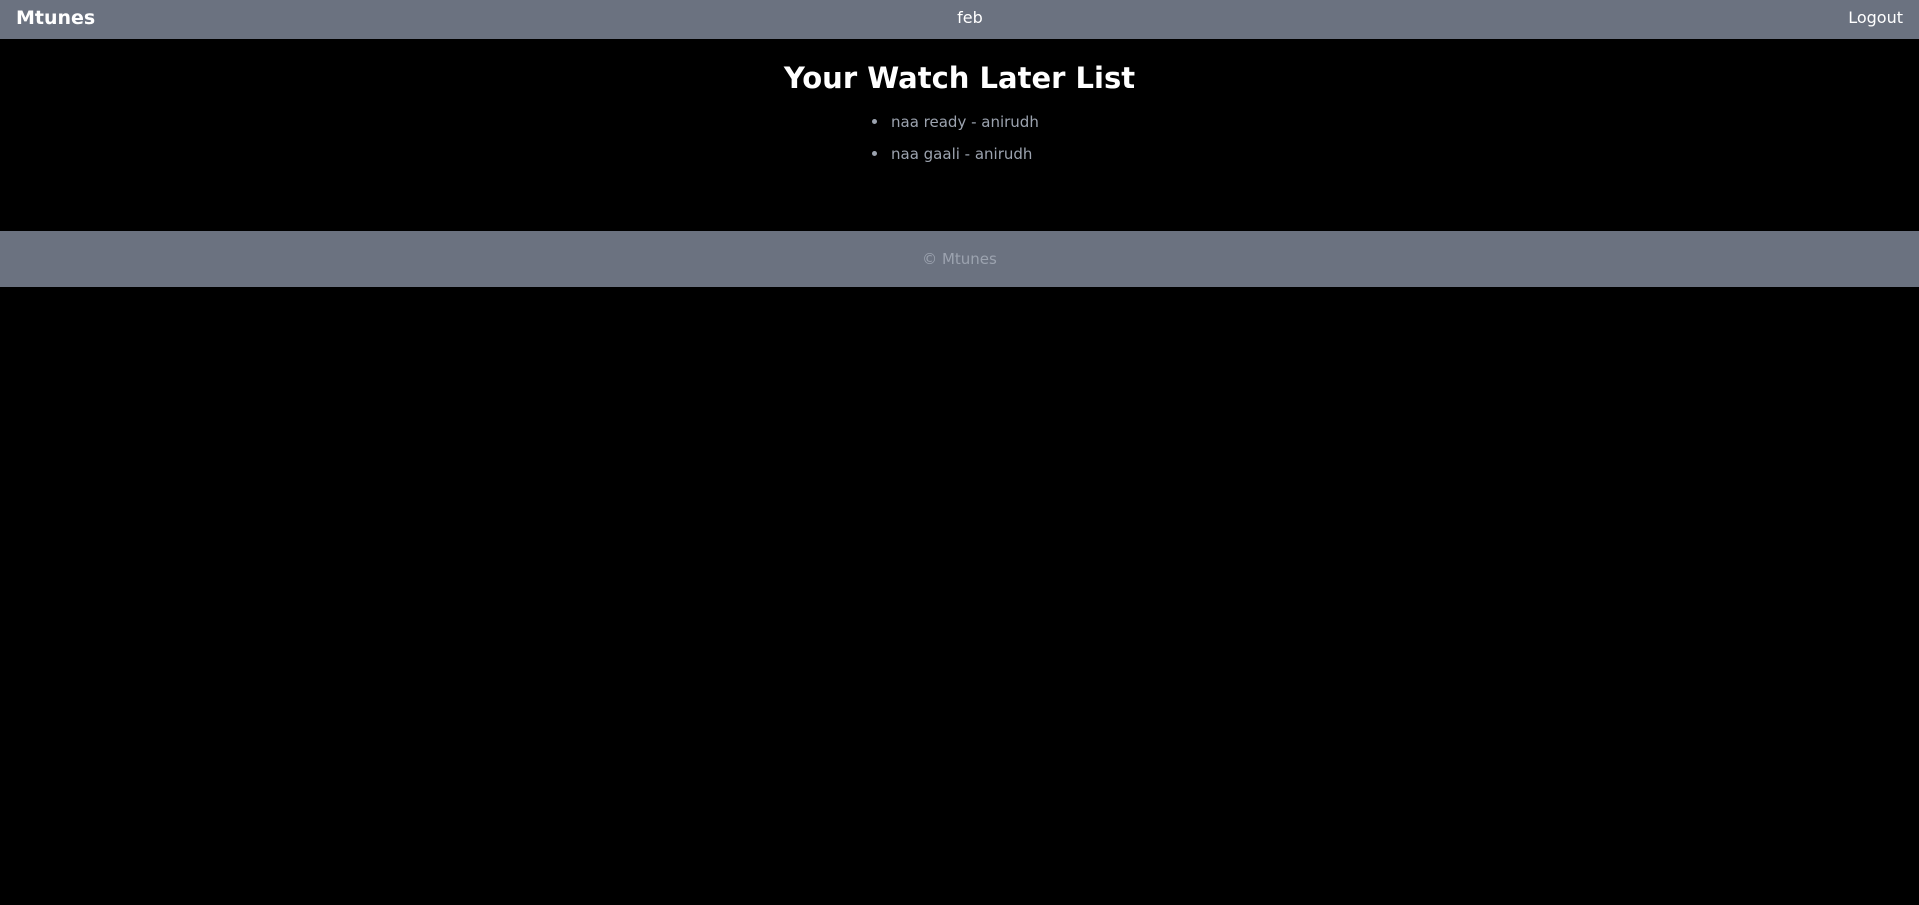 The height and width of the screenshot is (905, 1919). I want to click on footer: © Mtunes, so click(959, 259).